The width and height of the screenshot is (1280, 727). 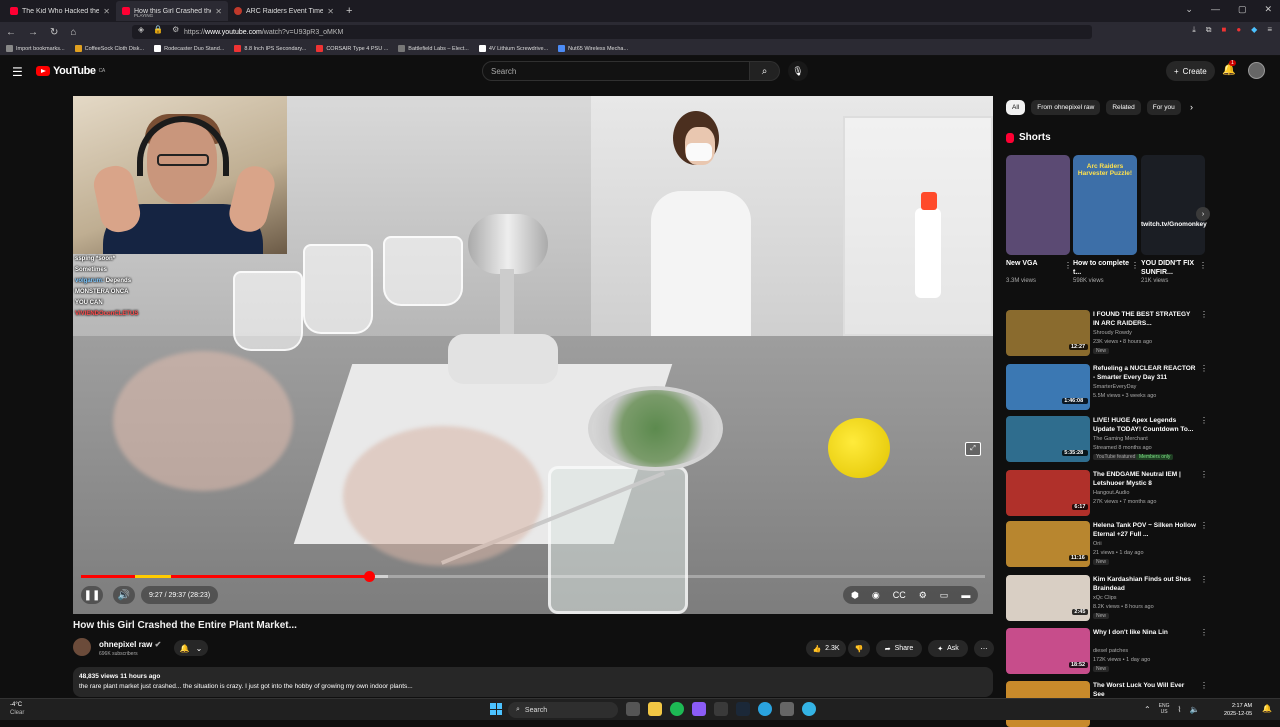 What do you see at coordinates (1268, 9) in the screenshot?
I see `close-window-icon: ✕` at bounding box center [1268, 9].